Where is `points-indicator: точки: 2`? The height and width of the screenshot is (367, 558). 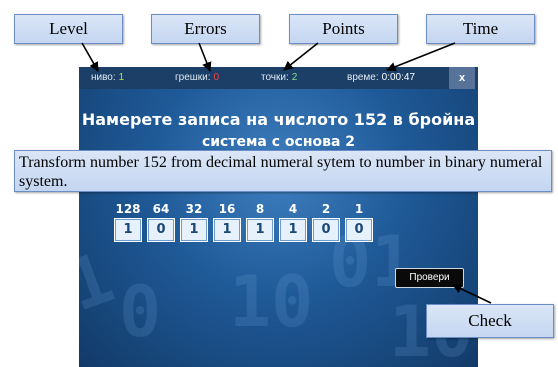
points-indicator: точки: 2 is located at coordinates (279, 77).